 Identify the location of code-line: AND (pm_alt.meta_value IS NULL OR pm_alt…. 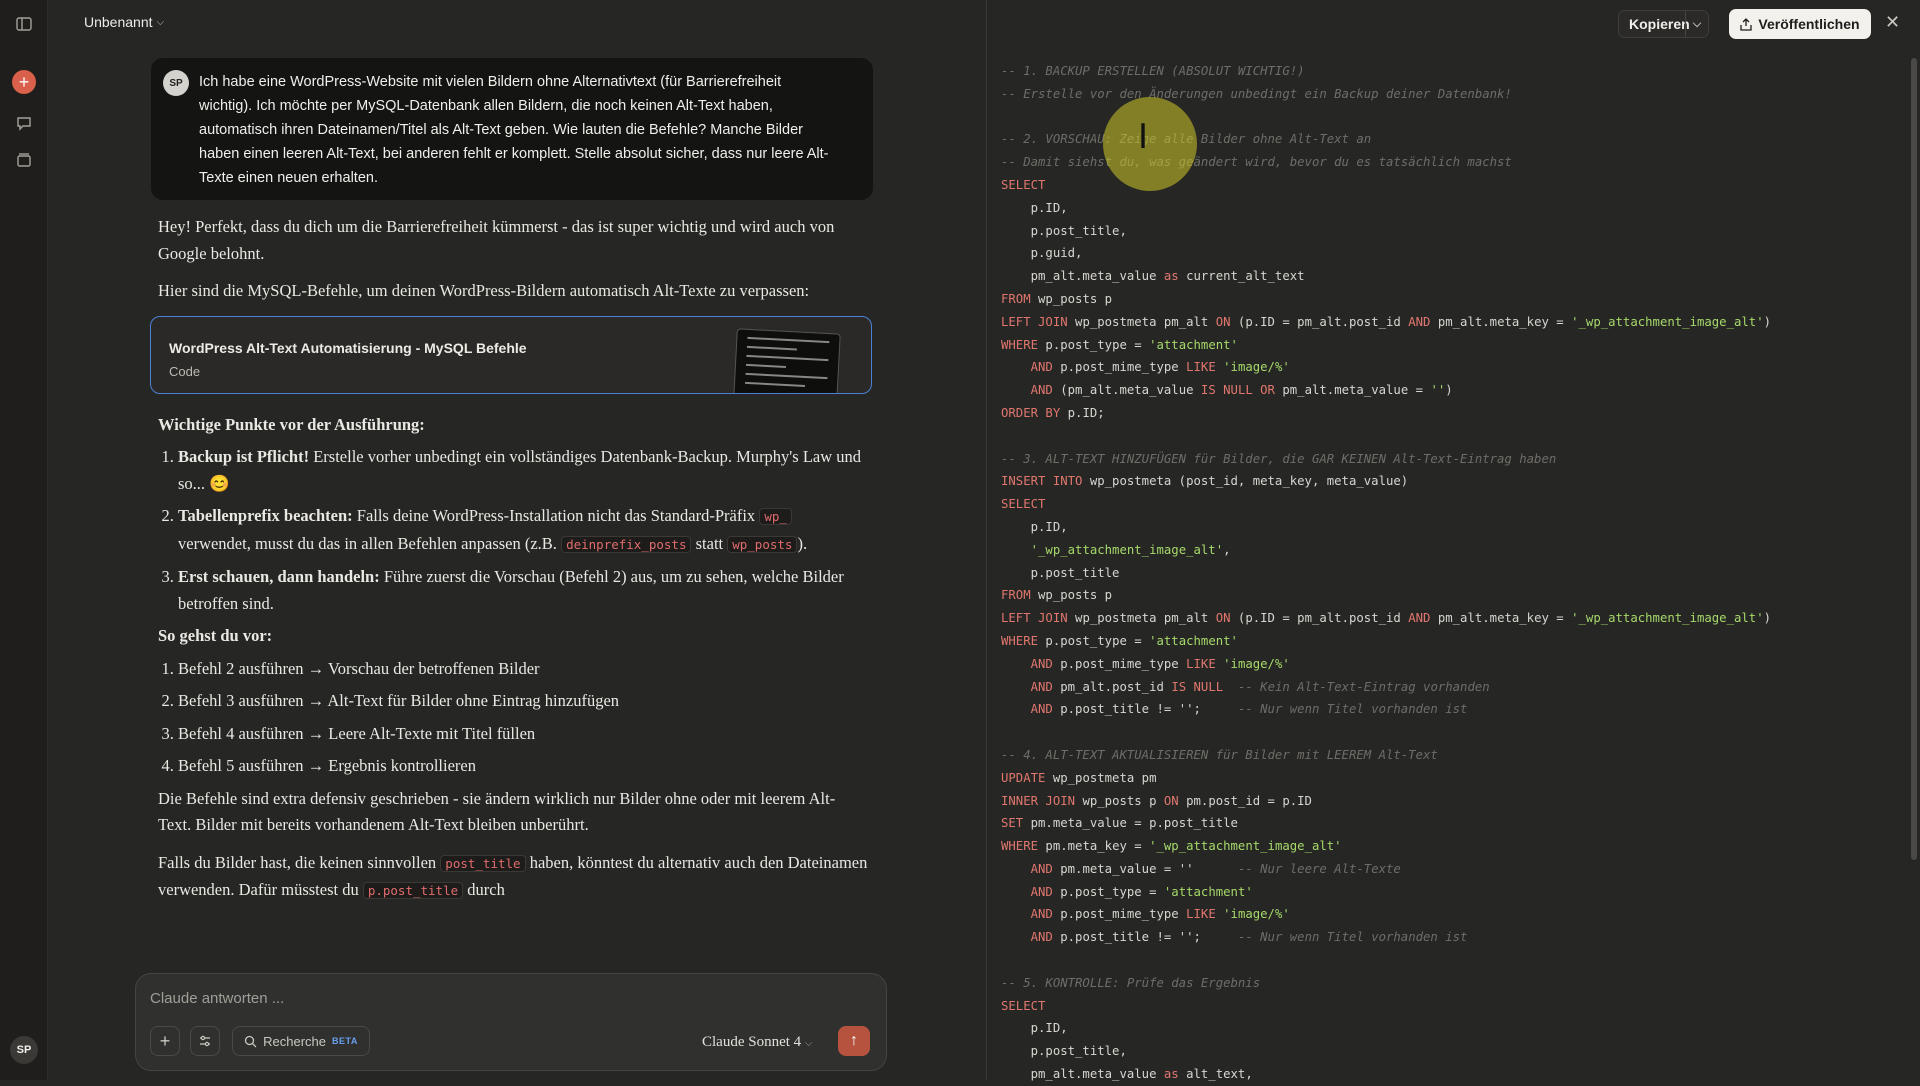
(1446, 390).